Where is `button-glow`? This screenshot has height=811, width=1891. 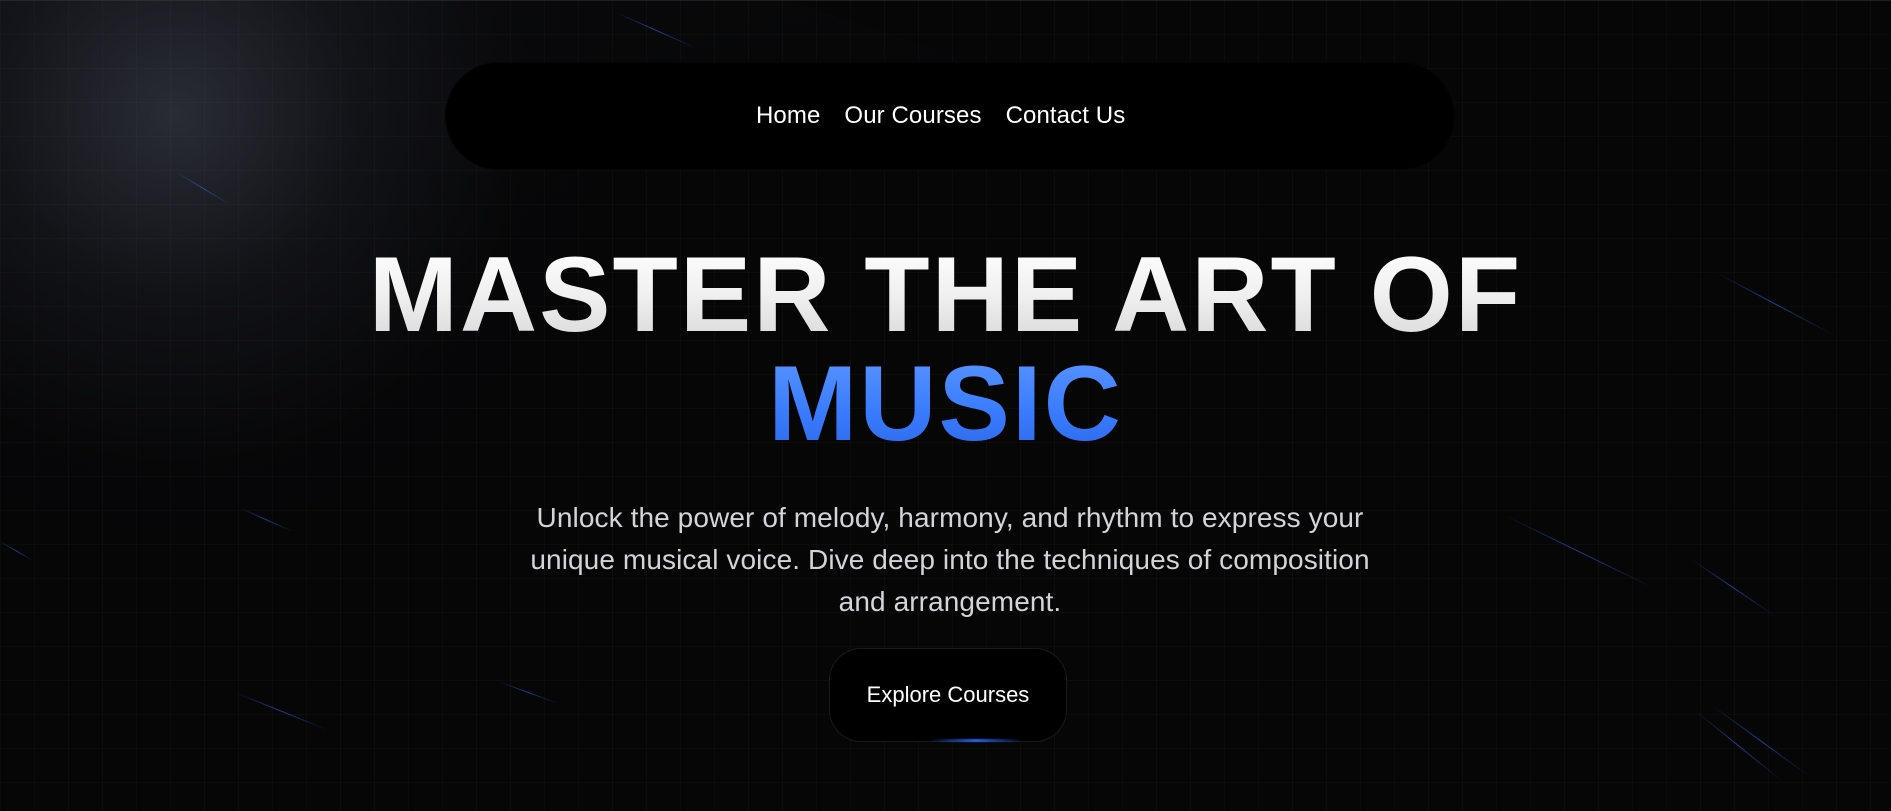
button-glow is located at coordinates (976, 740).